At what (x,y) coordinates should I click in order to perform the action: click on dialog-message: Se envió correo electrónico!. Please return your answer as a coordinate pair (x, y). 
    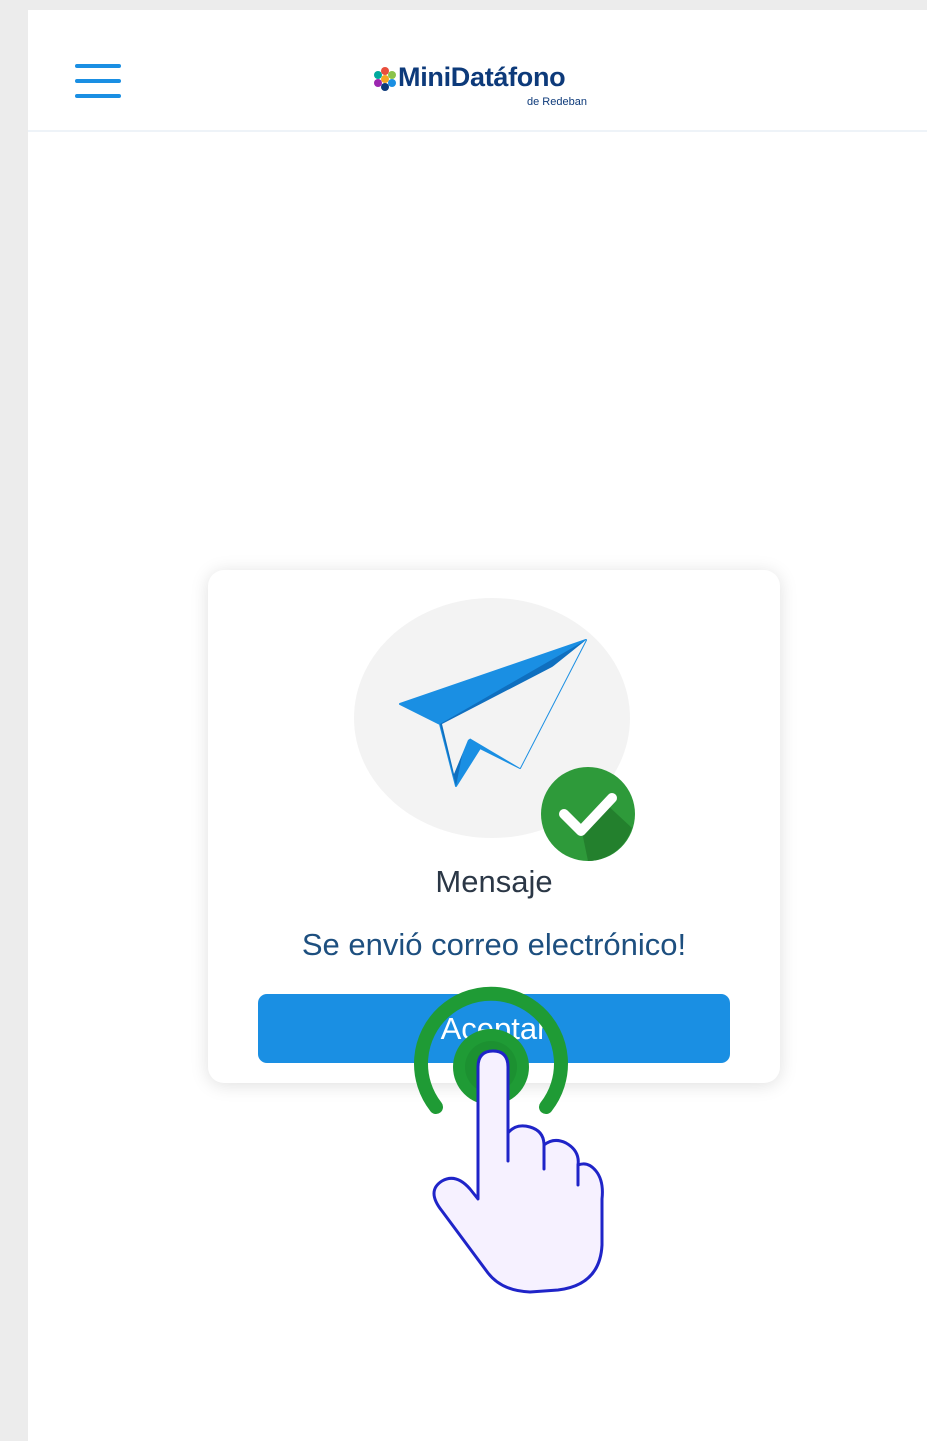
    Looking at the image, I should click on (494, 944).